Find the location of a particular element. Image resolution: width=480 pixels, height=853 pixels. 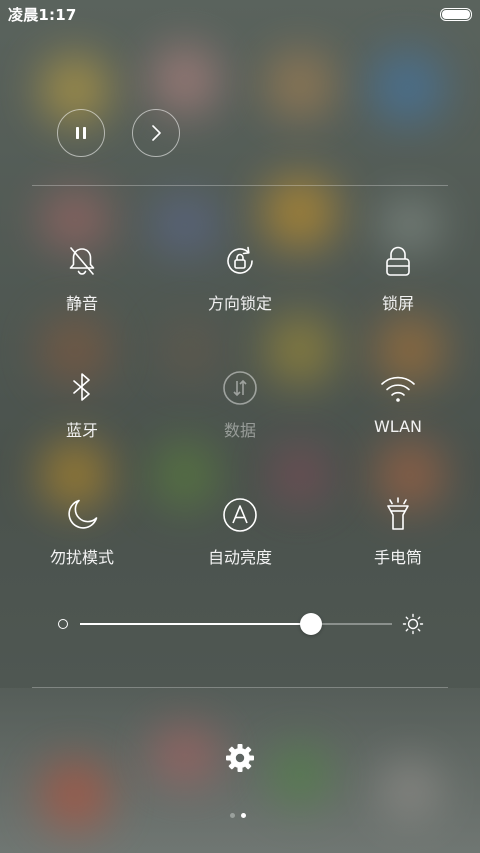

toggle-mute: 静音 is located at coordinates (82, 287).